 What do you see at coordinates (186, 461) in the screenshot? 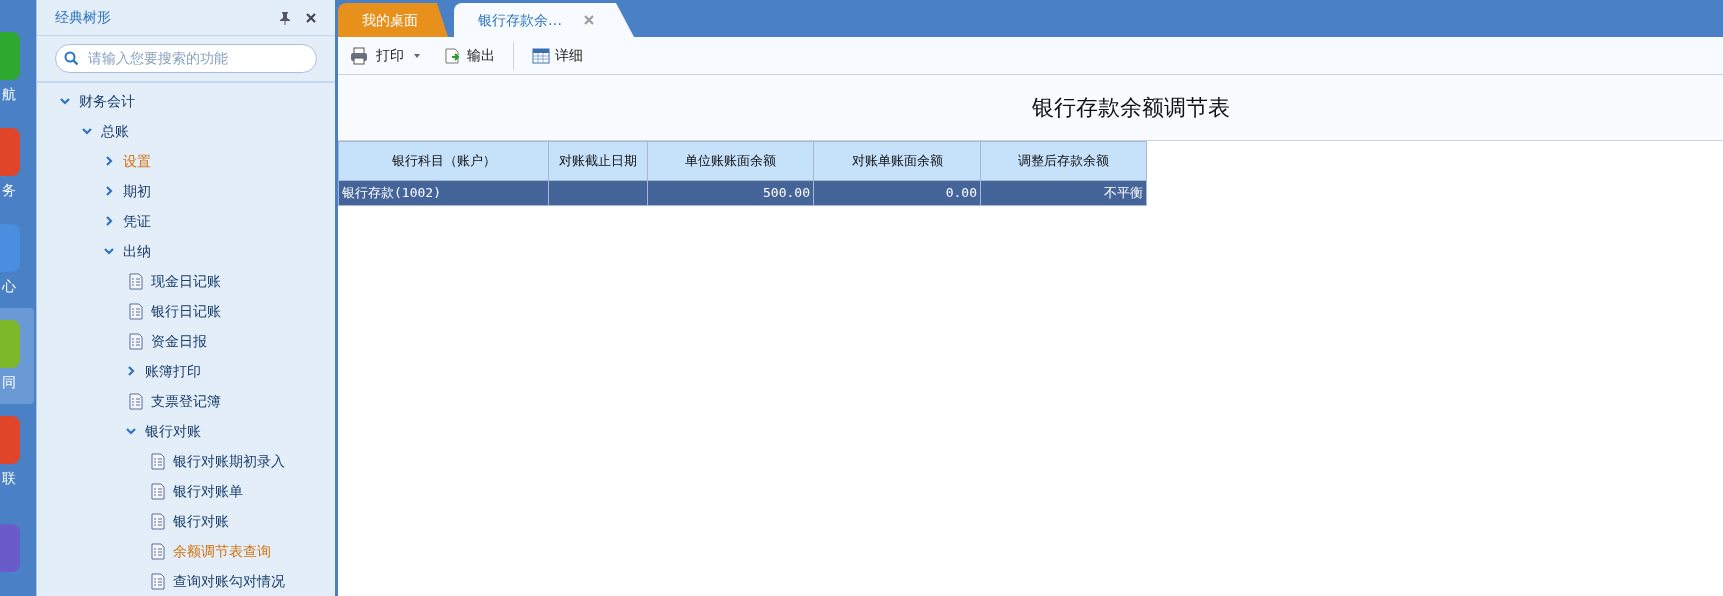
I see `tree-item: 银行对账期初录入` at bounding box center [186, 461].